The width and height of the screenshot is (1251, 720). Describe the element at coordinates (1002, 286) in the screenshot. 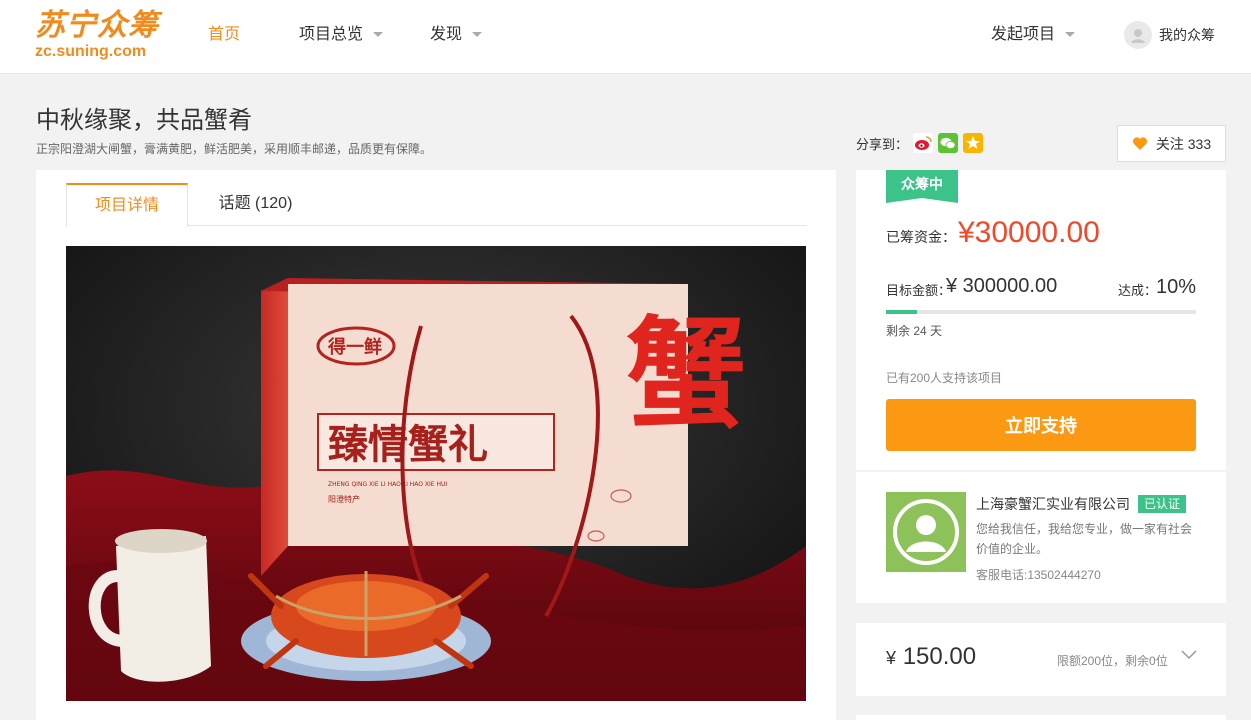

I see `goal-amount: ¥ 300000.00` at that location.